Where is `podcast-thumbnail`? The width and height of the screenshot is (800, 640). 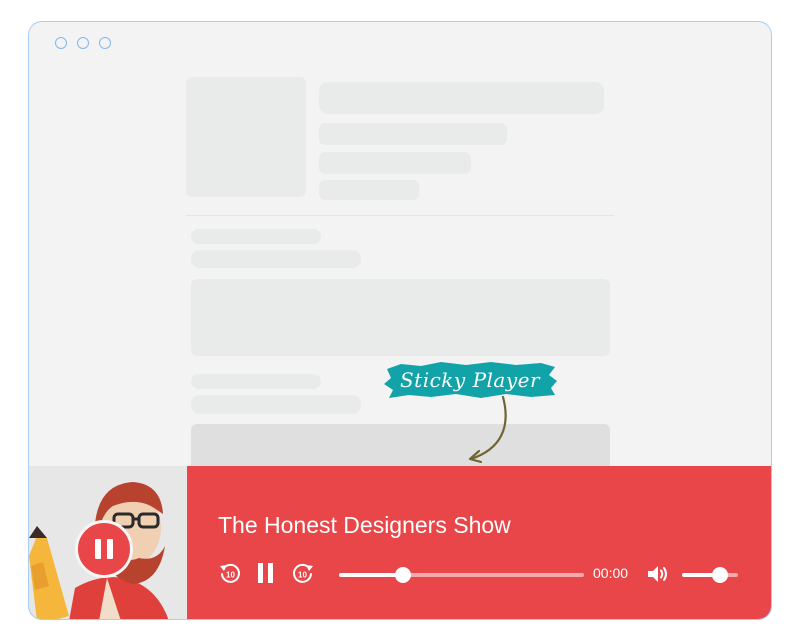
podcast-thumbnail is located at coordinates (108, 542).